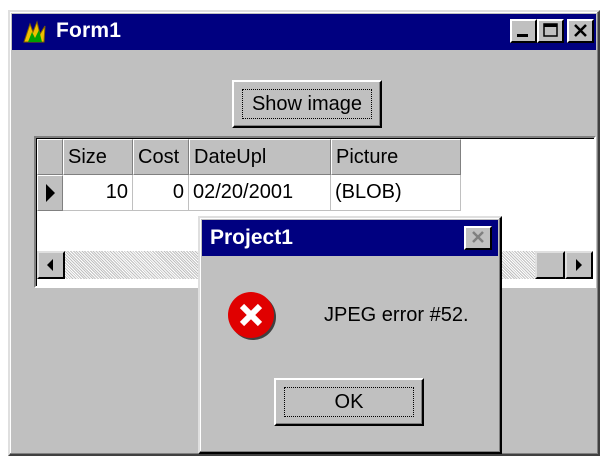  Describe the element at coordinates (304, 32) in the screenshot. I see `window-titlebar: Form1` at that location.